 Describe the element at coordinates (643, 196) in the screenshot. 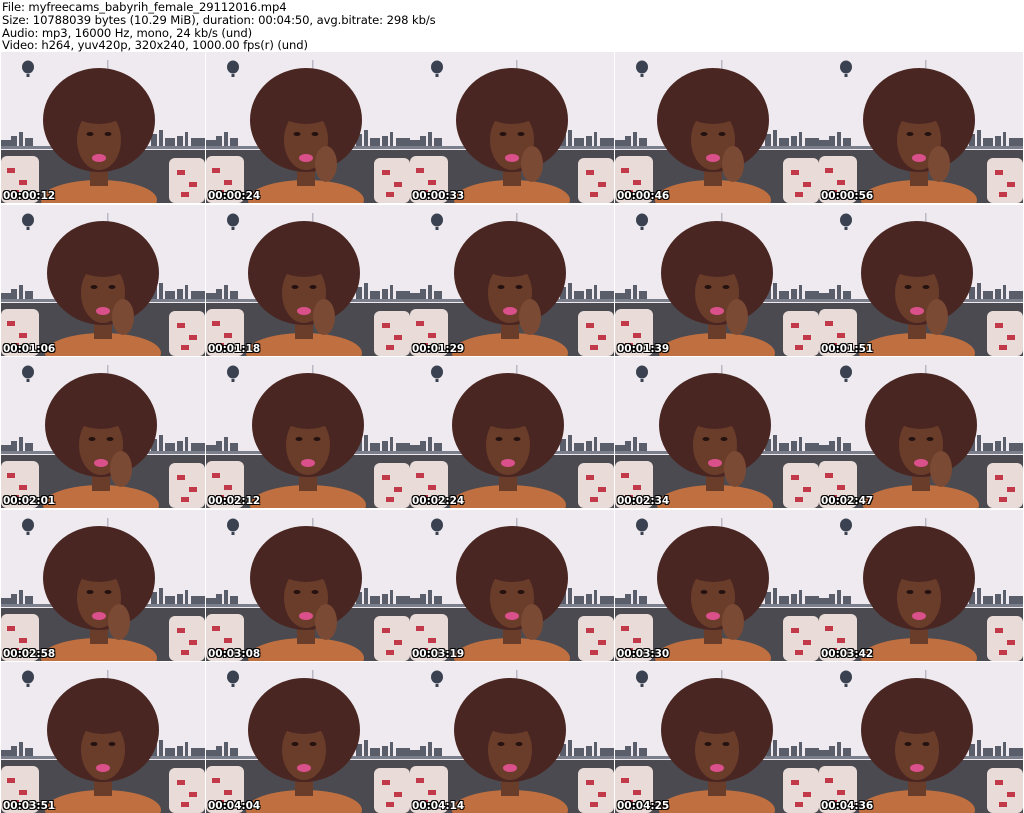

I see `thumbnail-timestamp: 00:00:46` at that location.